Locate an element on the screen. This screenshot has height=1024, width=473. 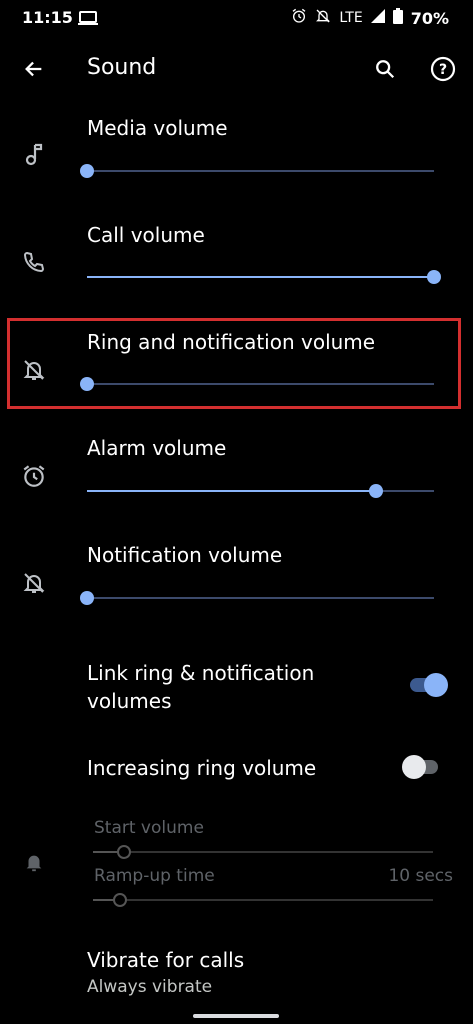
search-icon is located at coordinates (385, 69).